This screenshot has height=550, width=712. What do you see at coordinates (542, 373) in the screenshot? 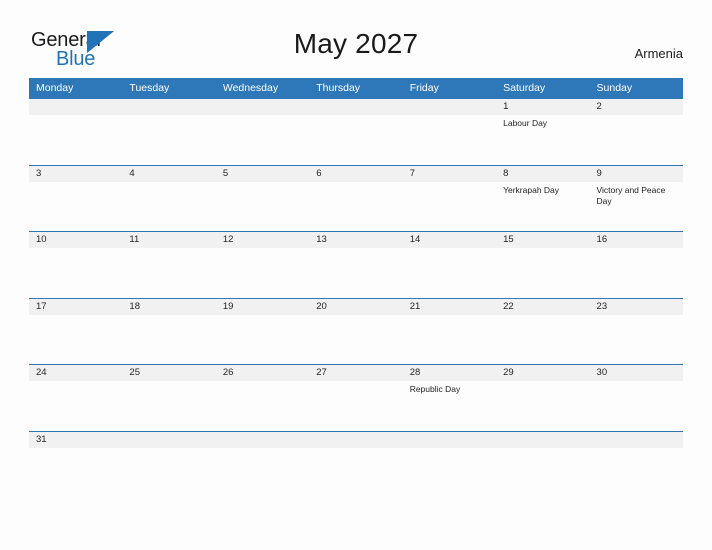
I see `day-number: 29` at bounding box center [542, 373].